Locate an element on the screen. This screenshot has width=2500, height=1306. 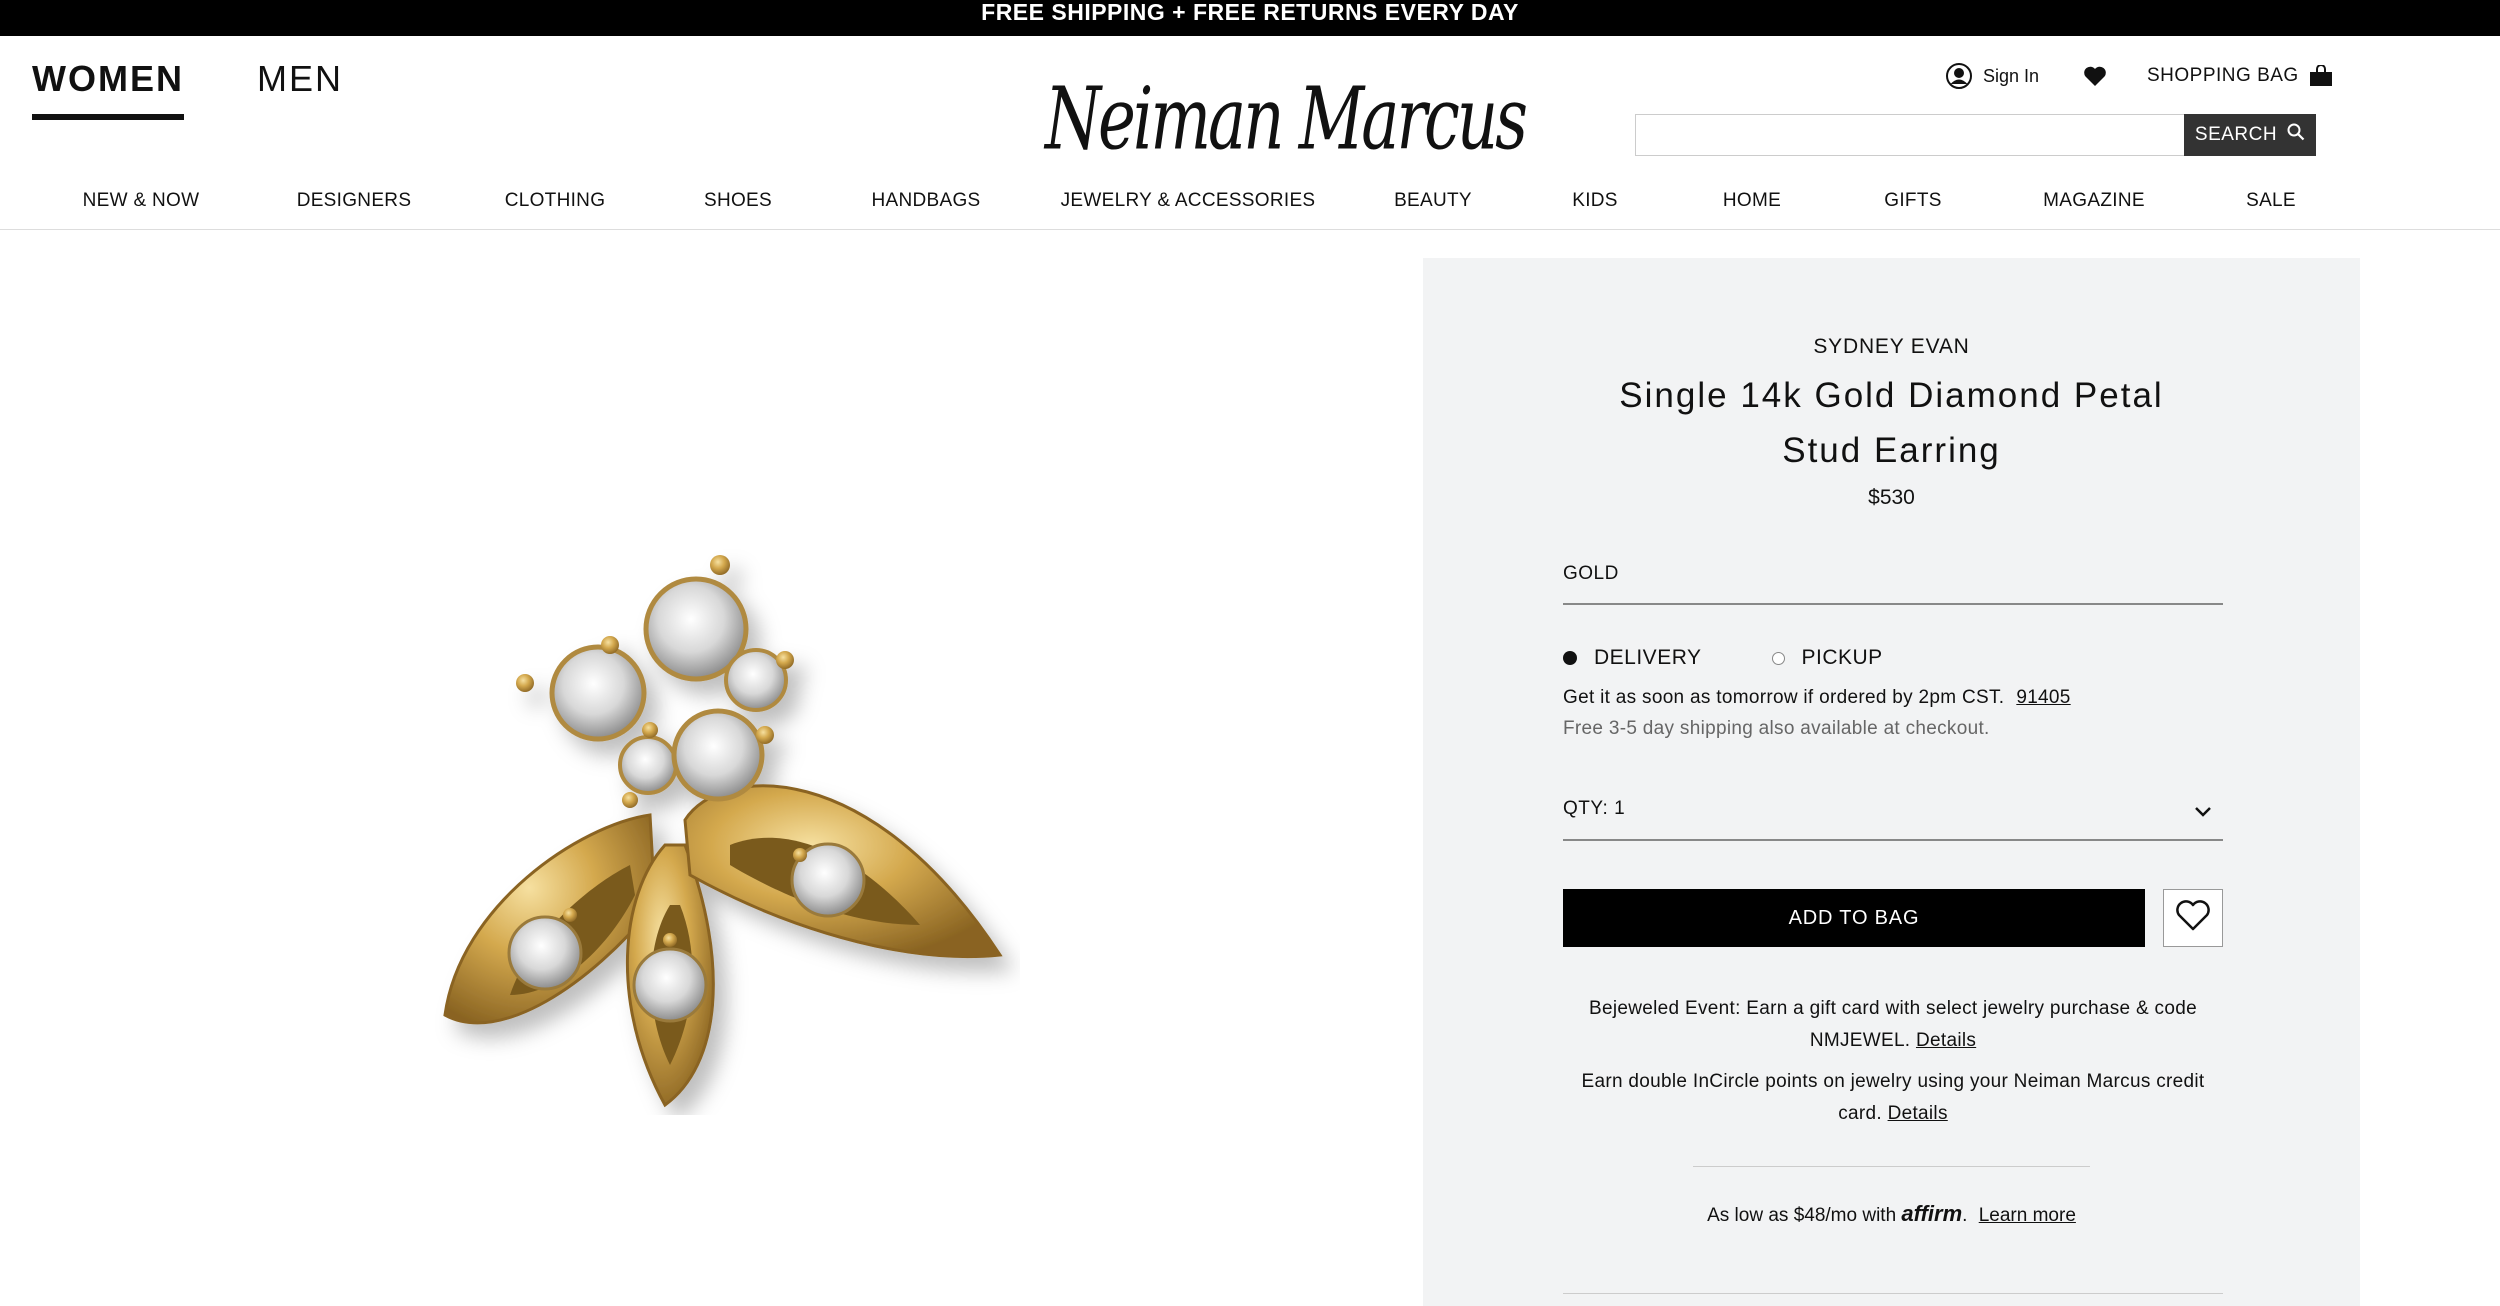
neiman-marcus-logo: Neiman Marcus is located at coordinates (1286, 111).